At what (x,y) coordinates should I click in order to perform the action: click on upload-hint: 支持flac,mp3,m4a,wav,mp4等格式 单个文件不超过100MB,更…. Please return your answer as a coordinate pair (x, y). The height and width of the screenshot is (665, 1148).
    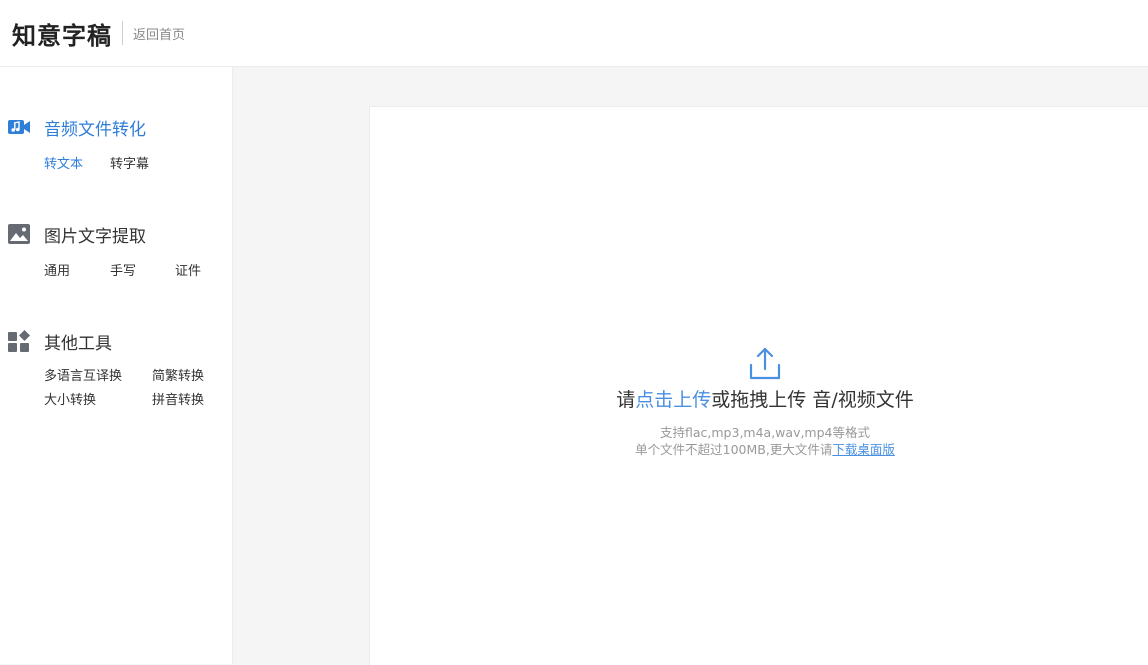
    Looking at the image, I should click on (759, 441).